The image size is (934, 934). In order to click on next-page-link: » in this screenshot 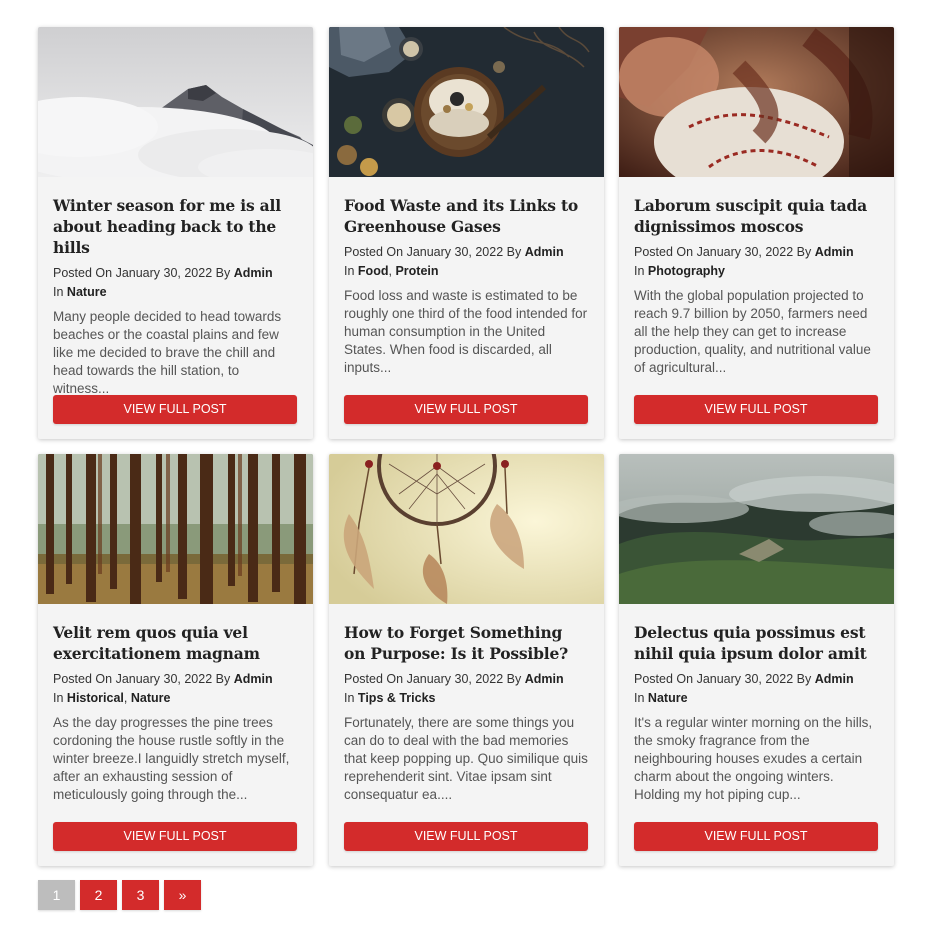, I will do `click(182, 895)`.